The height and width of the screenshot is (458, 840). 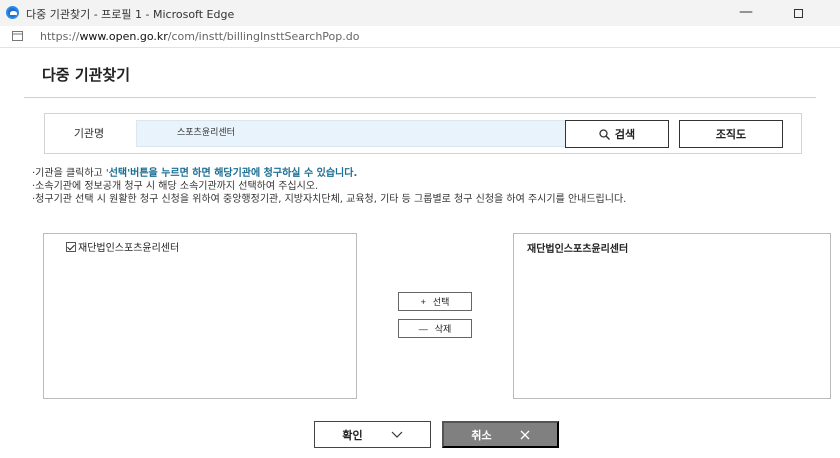 I want to click on url-domain: www.open.go.kr, so click(x=123, y=36).